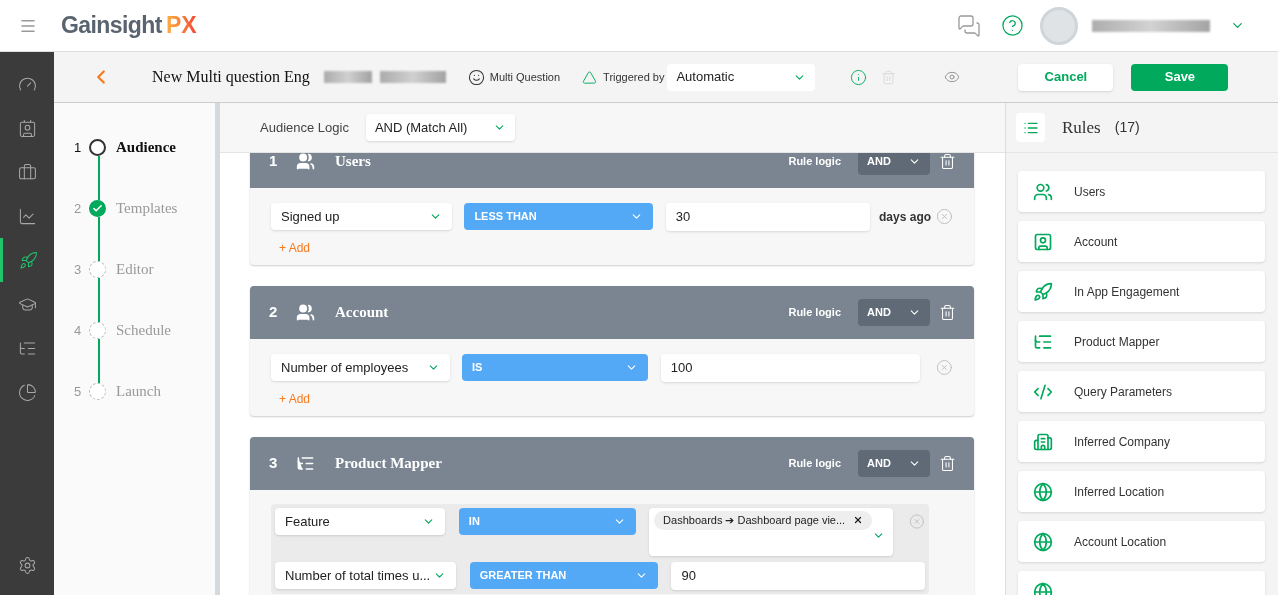  I want to click on group-number: 2, so click(274, 312).